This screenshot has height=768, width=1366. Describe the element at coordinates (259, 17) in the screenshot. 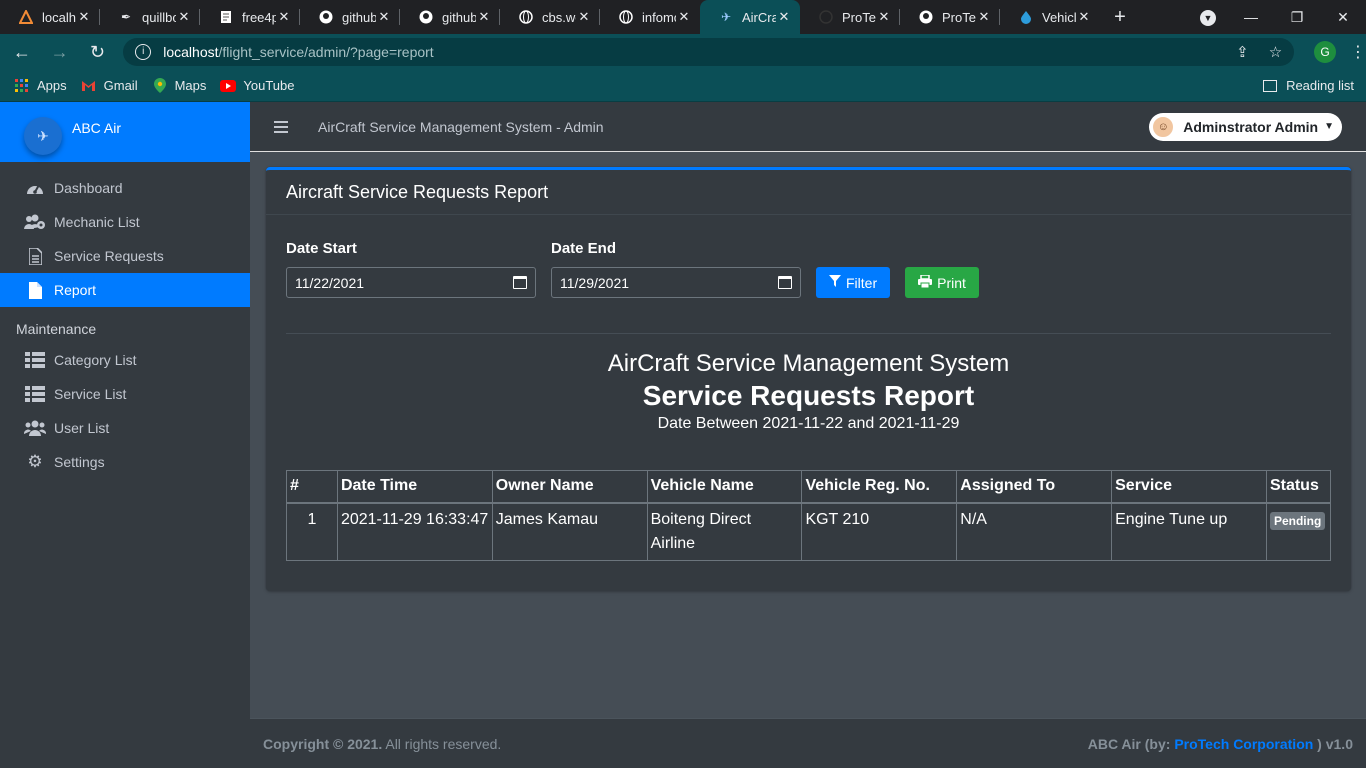

I see `tab-title: free4p` at that location.